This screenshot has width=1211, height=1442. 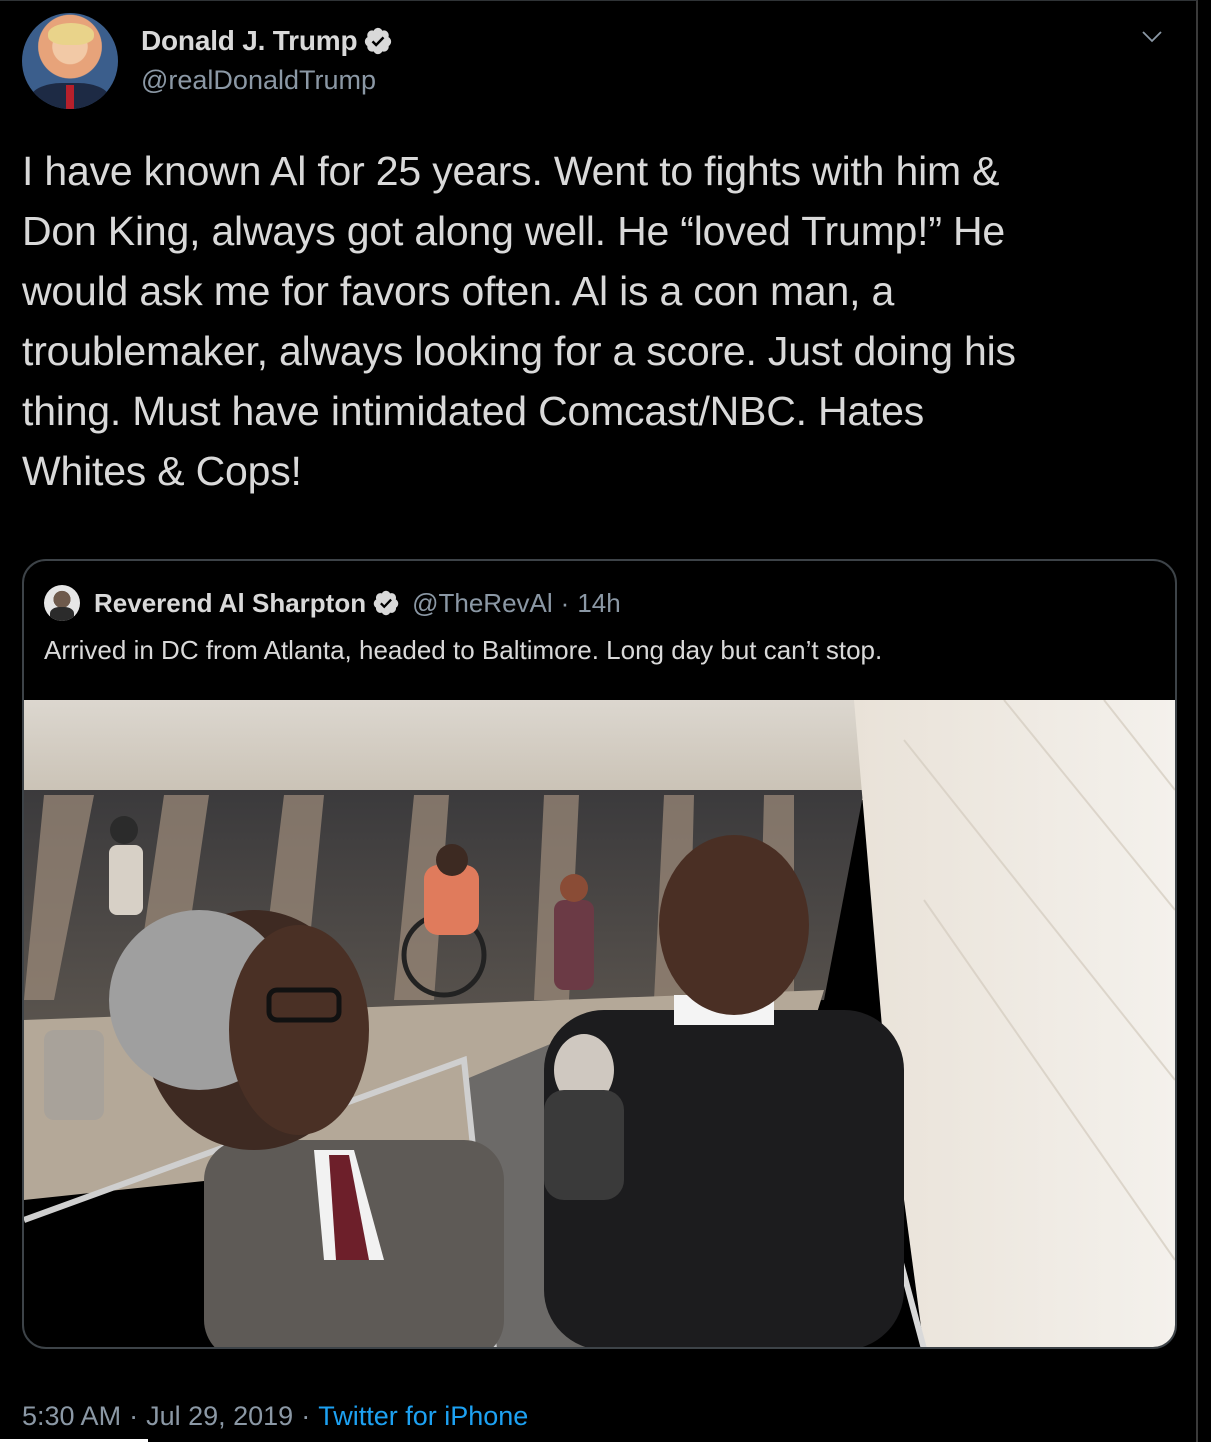 What do you see at coordinates (70, 61) in the screenshot?
I see `avatar` at bounding box center [70, 61].